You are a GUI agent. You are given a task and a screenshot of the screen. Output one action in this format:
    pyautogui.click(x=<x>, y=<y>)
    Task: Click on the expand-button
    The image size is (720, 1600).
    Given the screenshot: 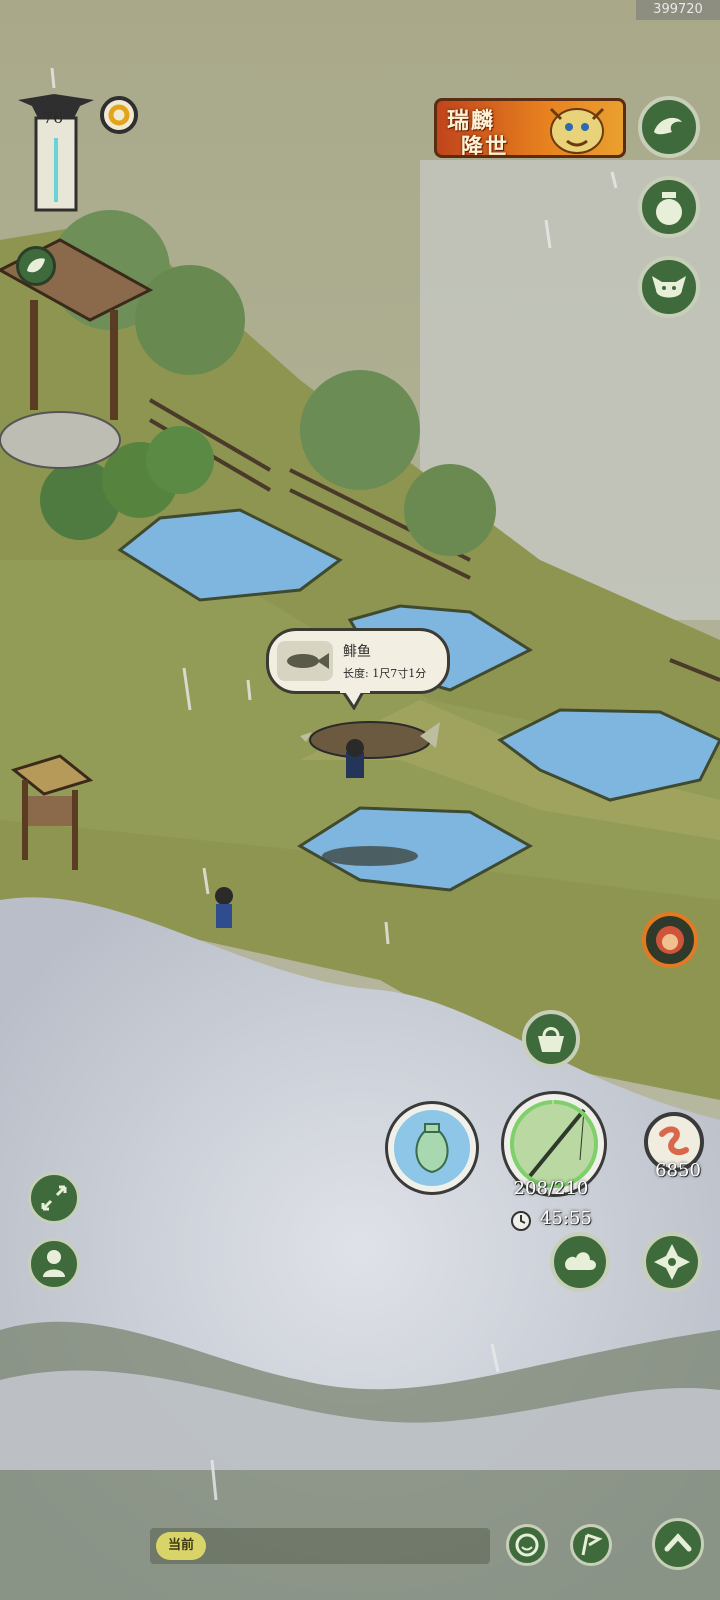 What is the action you would take?
    pyautogui.click(x=54, y=1198)
    